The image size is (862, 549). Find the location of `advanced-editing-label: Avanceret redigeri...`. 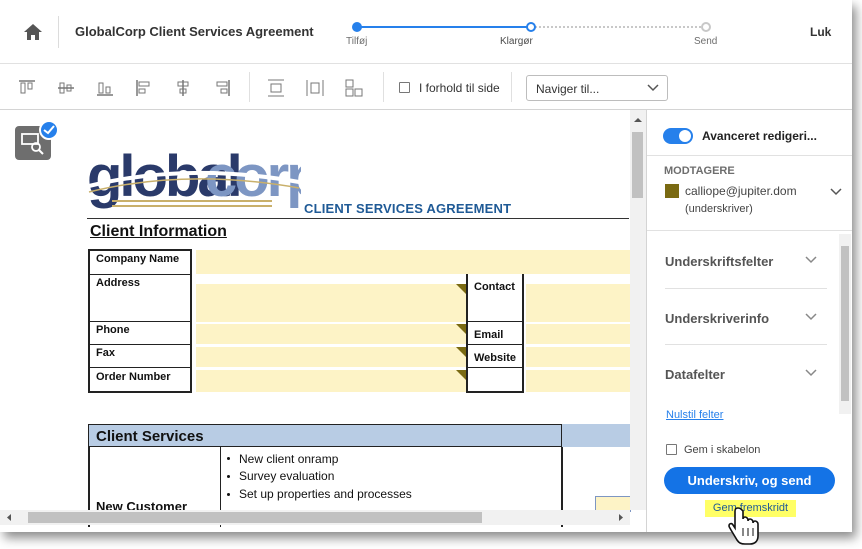

advanced-editing-label: Avanceret redigeri... is located at coordinates (759, 136).